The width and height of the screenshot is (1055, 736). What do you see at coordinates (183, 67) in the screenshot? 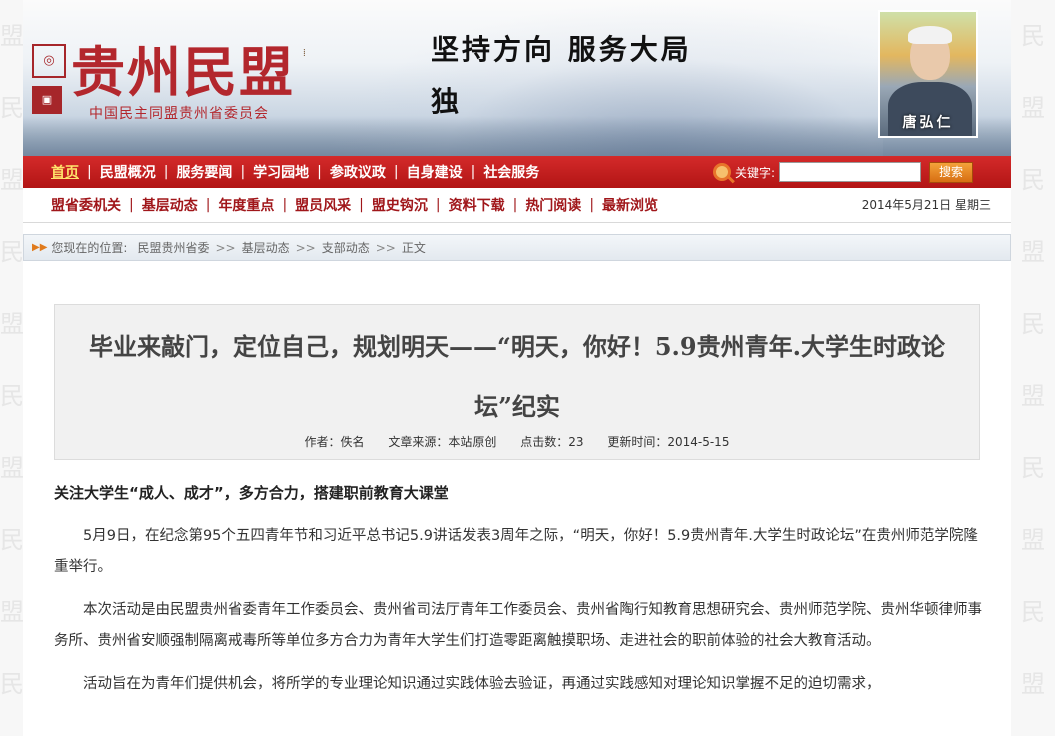
I see `site-logo: 贵州民盟` at bounding box center [183, 67].